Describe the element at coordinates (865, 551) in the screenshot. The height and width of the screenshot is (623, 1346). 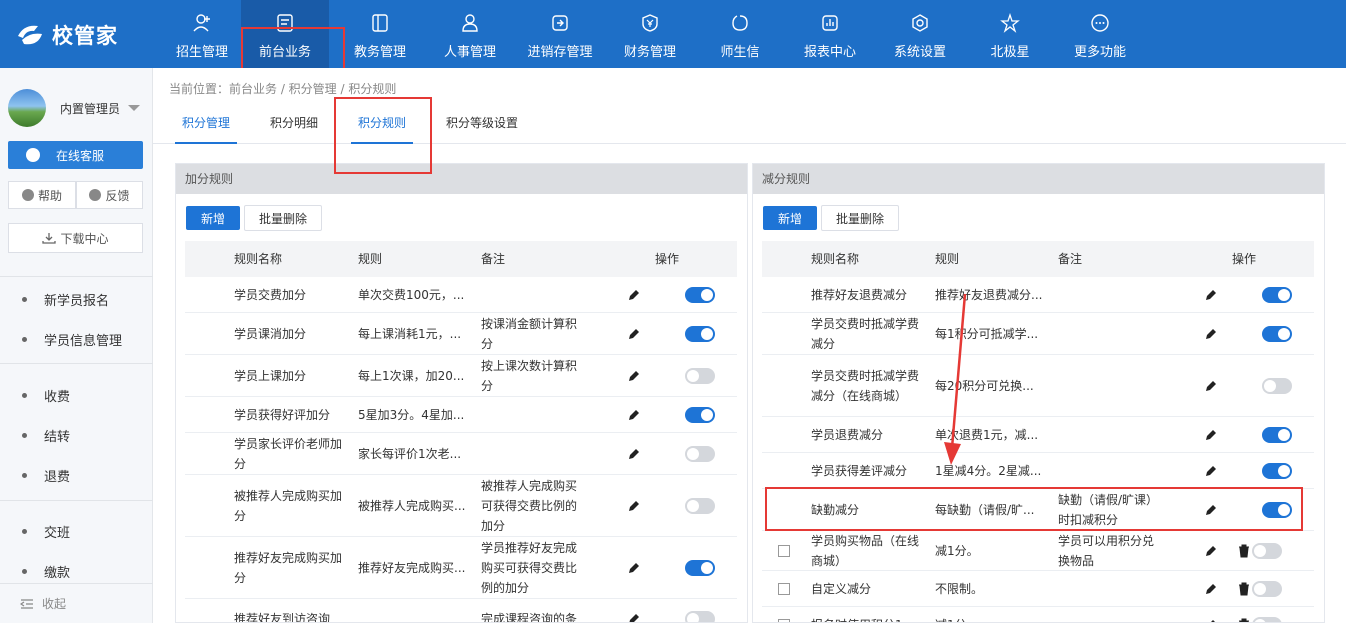
I see `rule-name-text: 学员购买物品（在线商城）` at that location.